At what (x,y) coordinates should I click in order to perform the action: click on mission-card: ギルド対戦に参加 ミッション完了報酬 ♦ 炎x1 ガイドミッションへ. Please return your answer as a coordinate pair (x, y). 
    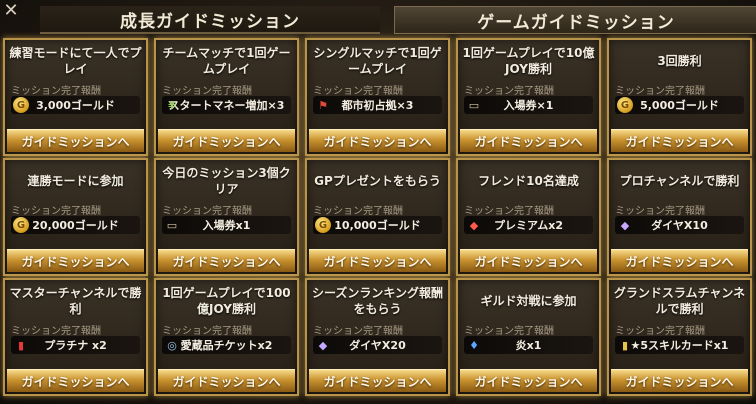
    Looking at the image, I should click on (528, 337).